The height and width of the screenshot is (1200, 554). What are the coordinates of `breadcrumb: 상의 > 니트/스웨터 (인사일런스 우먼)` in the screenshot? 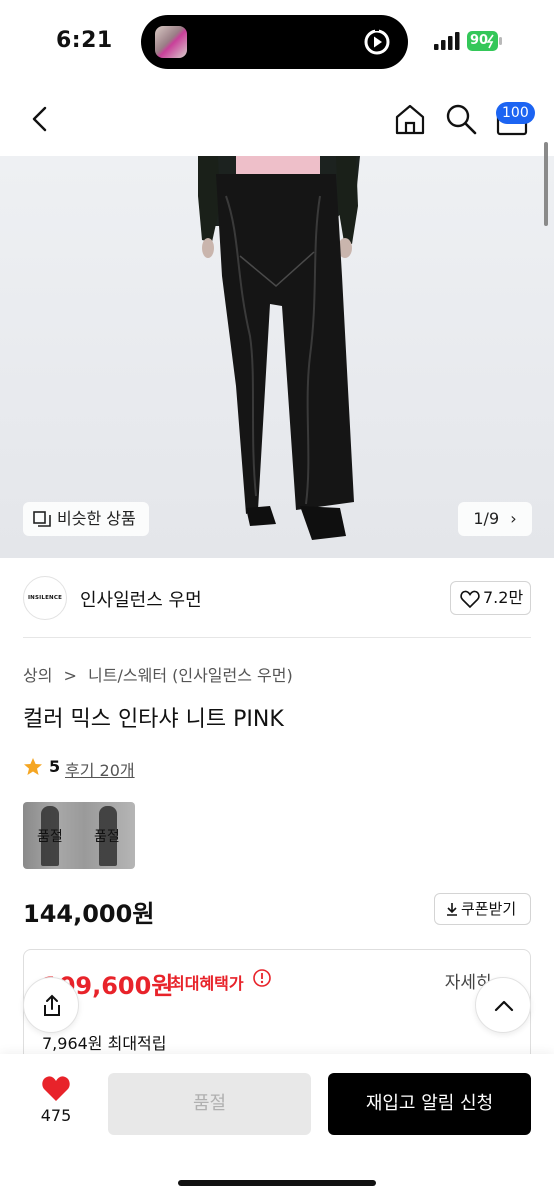 It's located at (161, 674).